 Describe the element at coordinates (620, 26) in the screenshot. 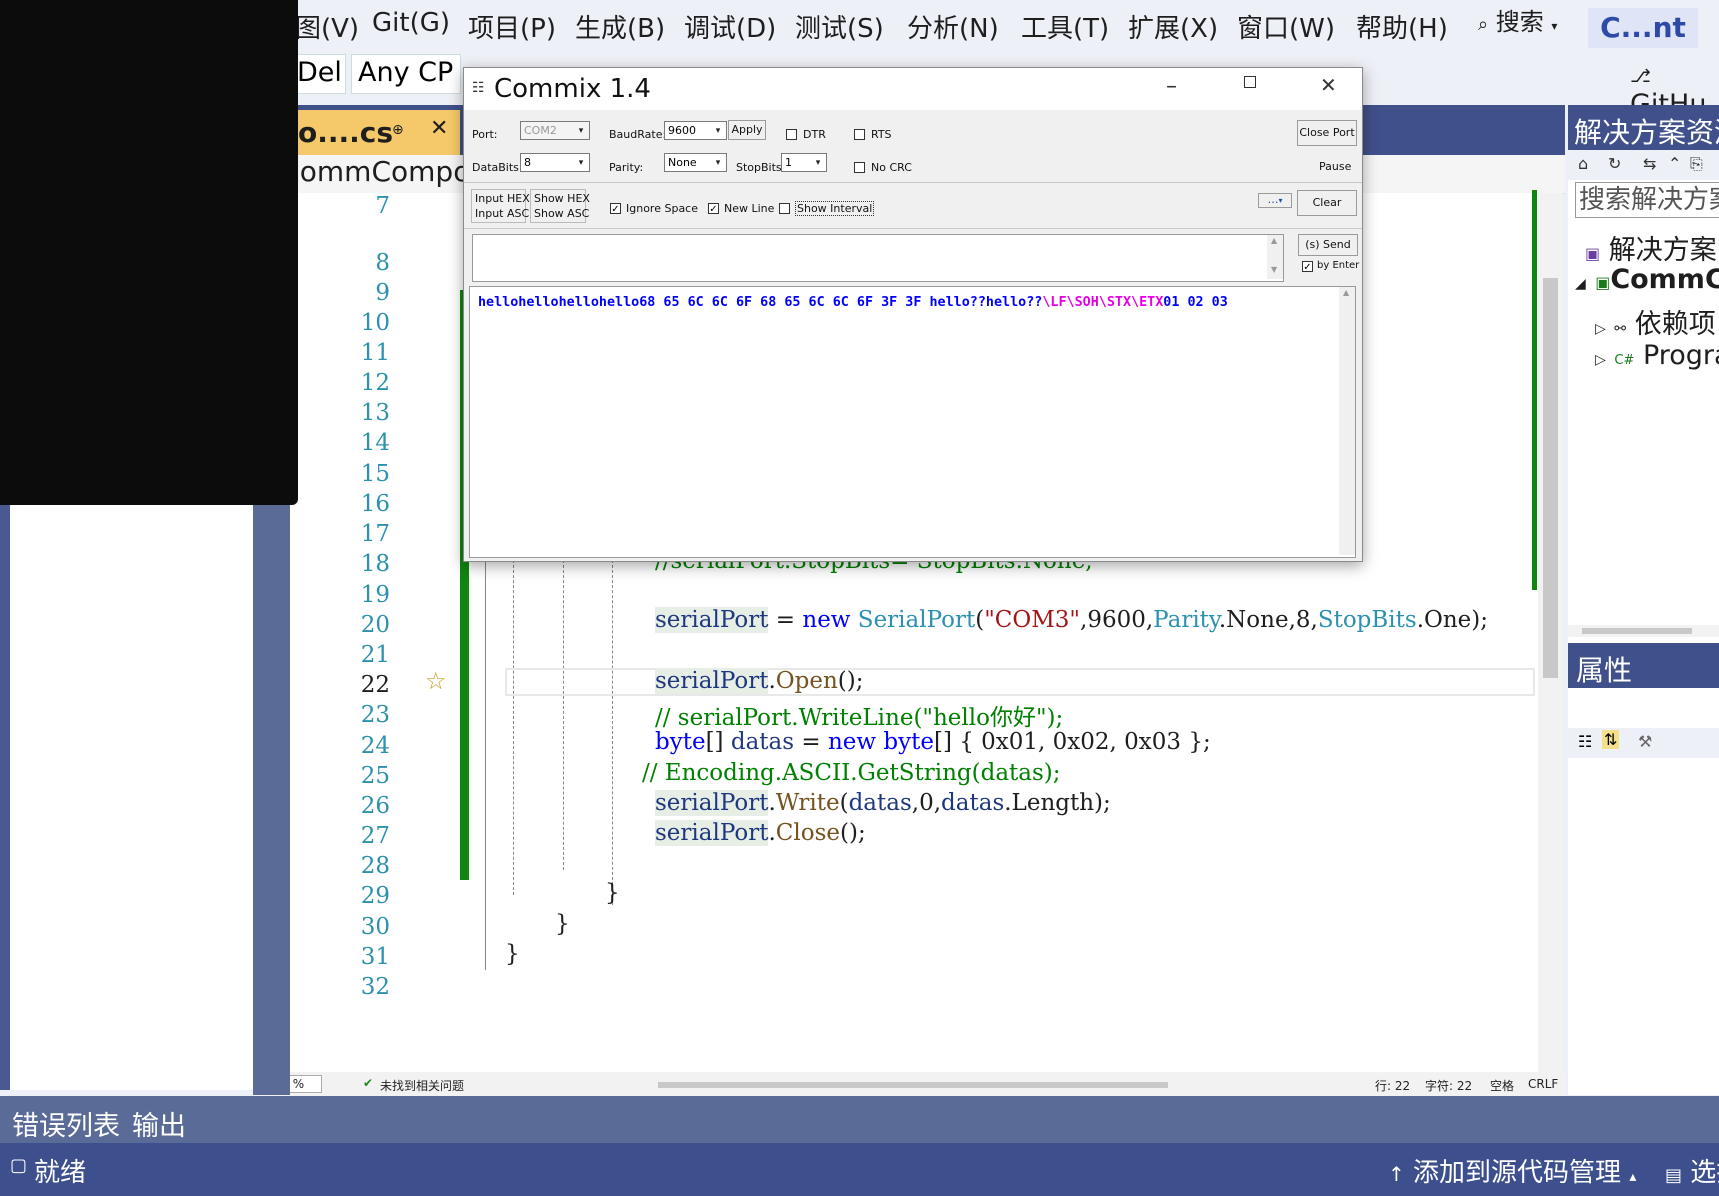

I see `menu-build: 生成(B)` at that location.